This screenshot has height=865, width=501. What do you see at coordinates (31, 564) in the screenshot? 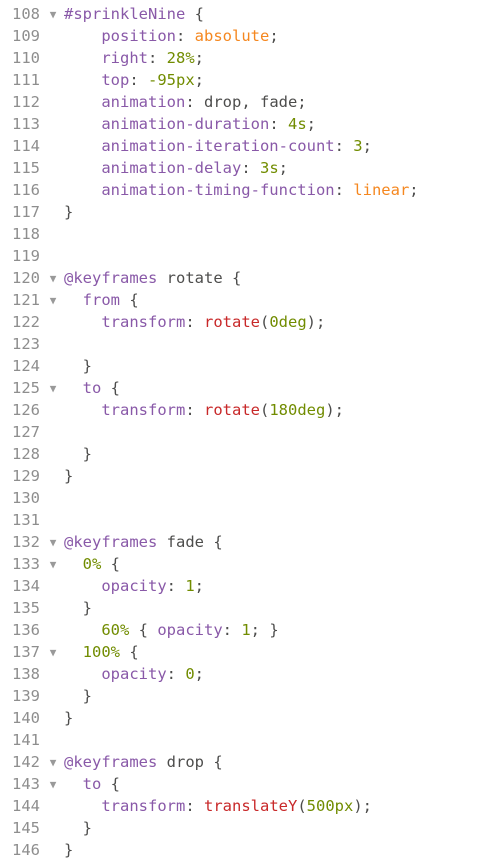
I see `line-gutter: 133 ▼` at bounding box center [31, 564].